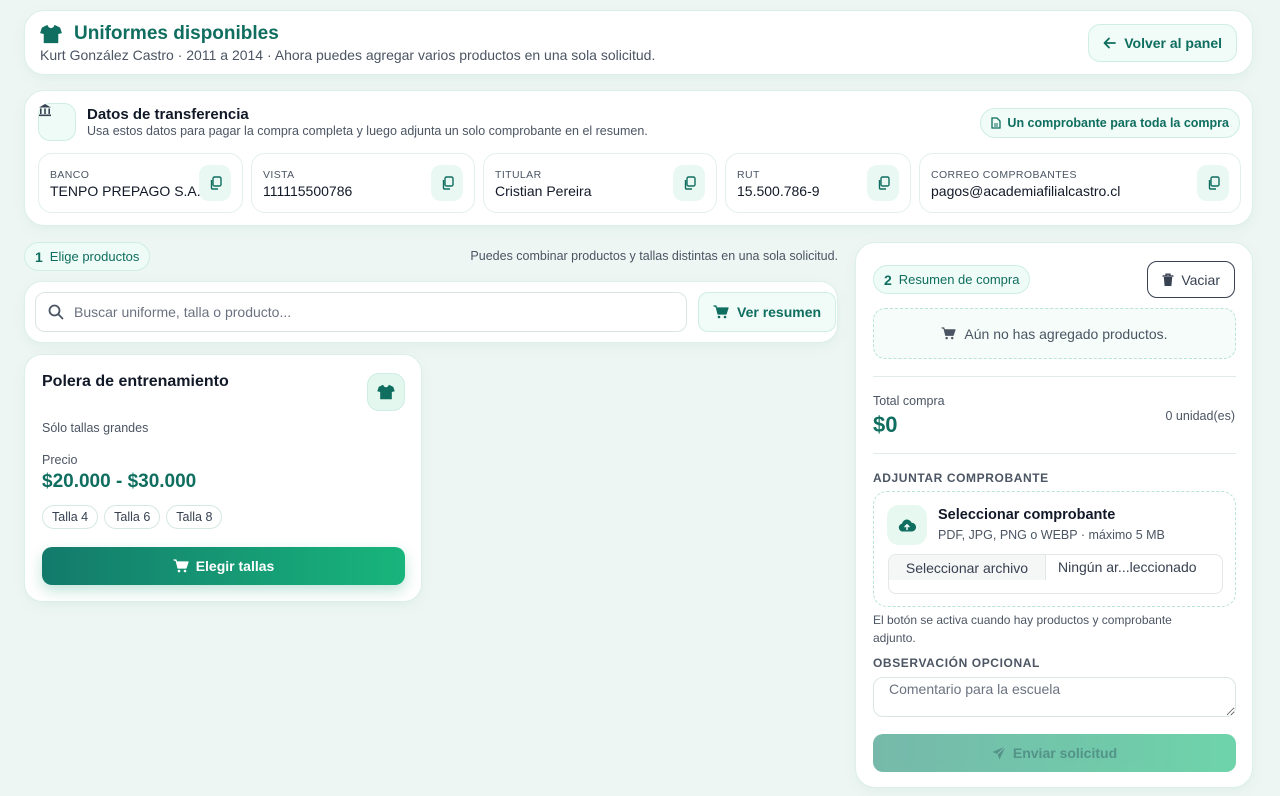 This screenshot has width=1280, height=796. Describe the element at coordinates (1026, 191) in the screenshot. I see `field-value: pagos@academiafilialcastro.cl` at that location.